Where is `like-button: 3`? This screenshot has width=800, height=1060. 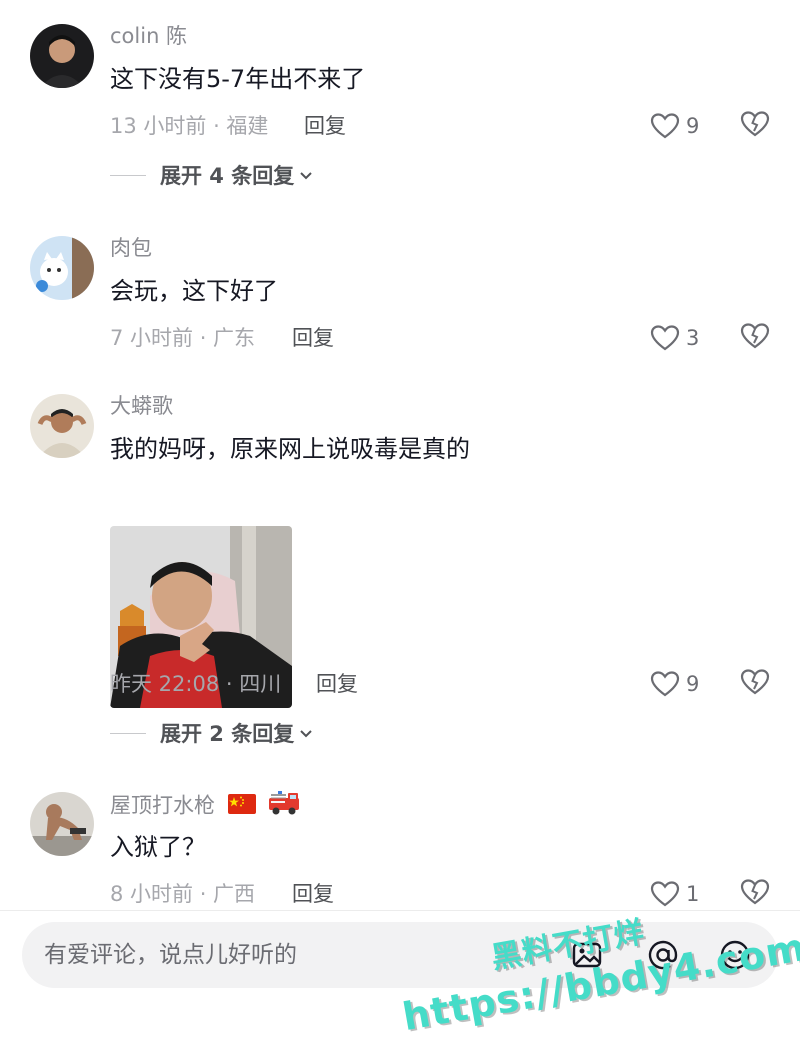
like-button: 3 is located at coordinates (685, 338).